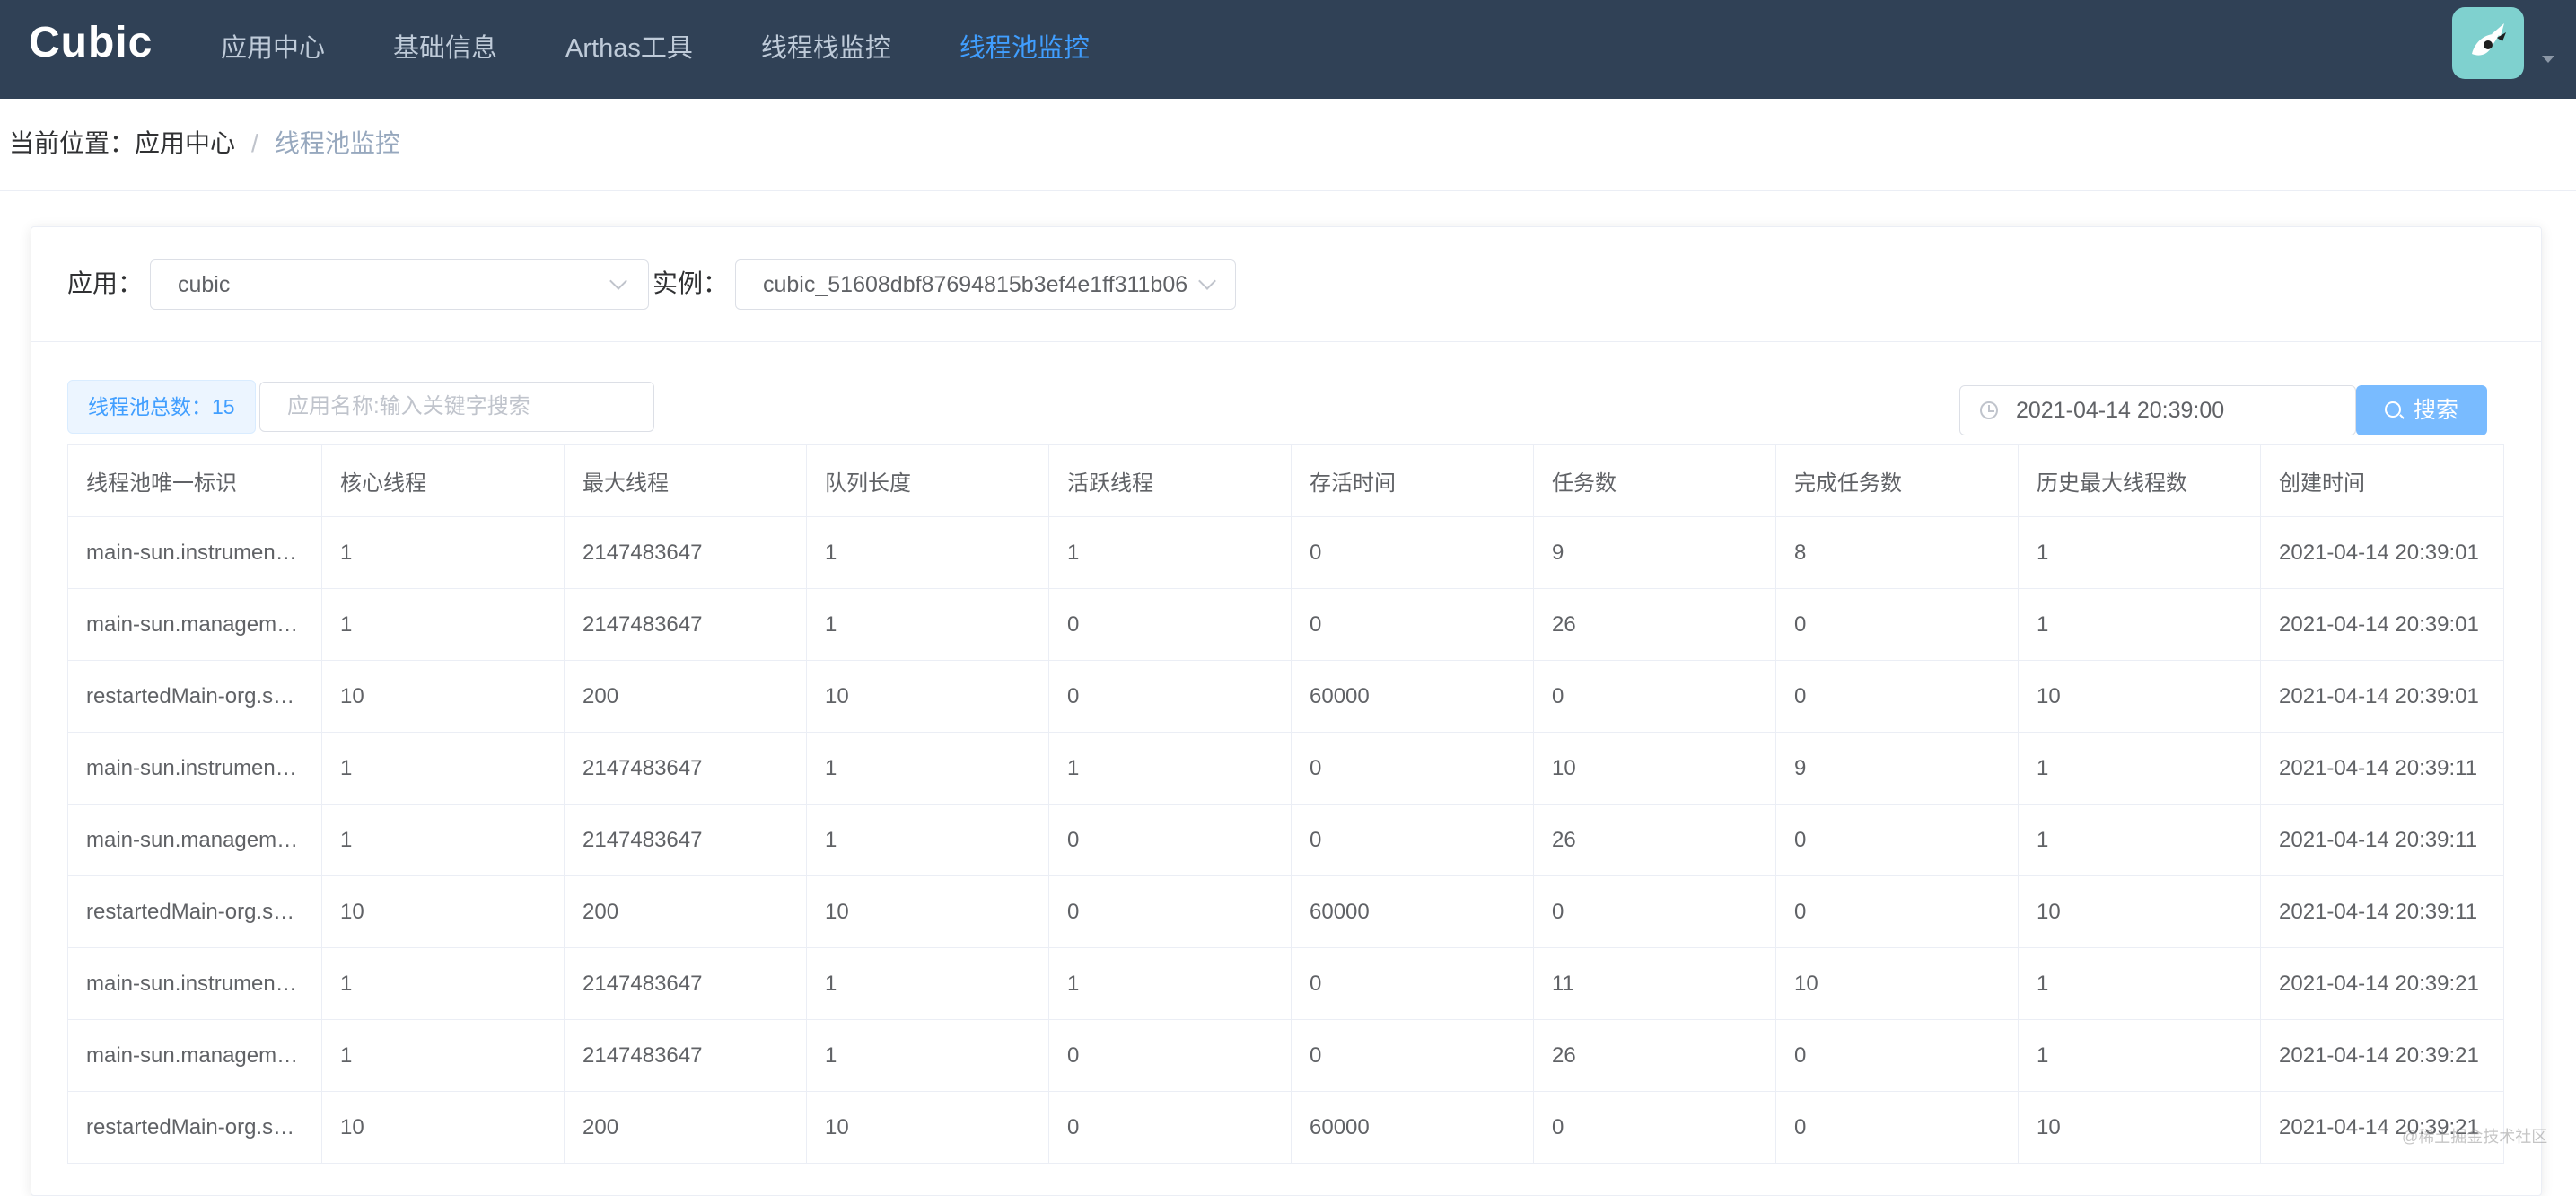 This screenshot has height=1196, width=2576. Describe the element at coordinates (399, 284) in the screenshot. I see `app-select: cubic` at that location.